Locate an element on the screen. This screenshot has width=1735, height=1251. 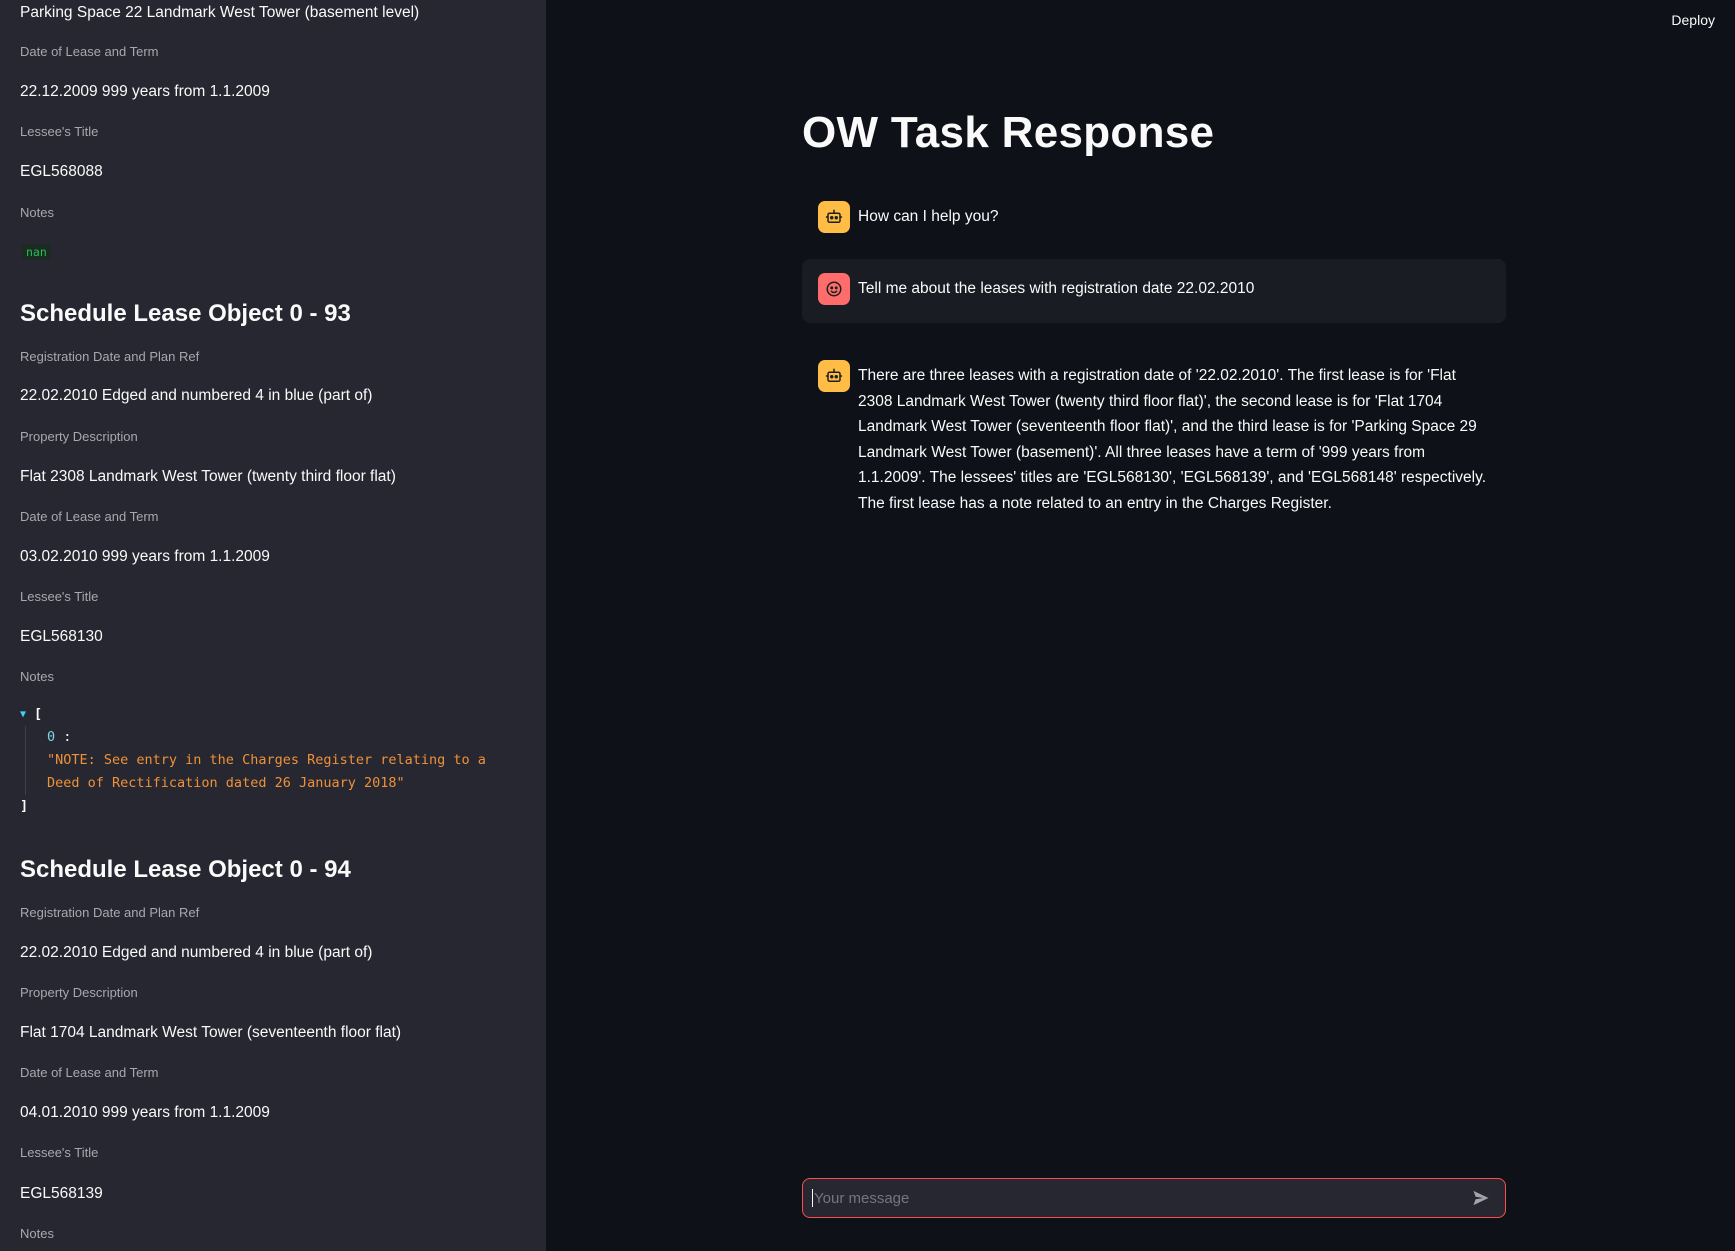
chat-message-assistant: How can I help you? is located at coordinates (1154, 217).